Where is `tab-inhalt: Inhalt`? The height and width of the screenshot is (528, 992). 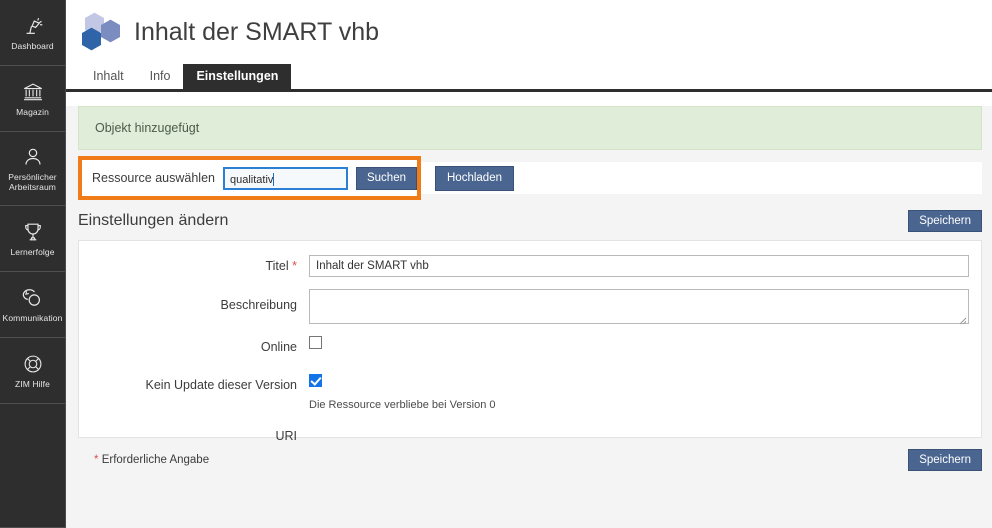
tab-inhalt: Inhalt is located at coordinates (108, 76).